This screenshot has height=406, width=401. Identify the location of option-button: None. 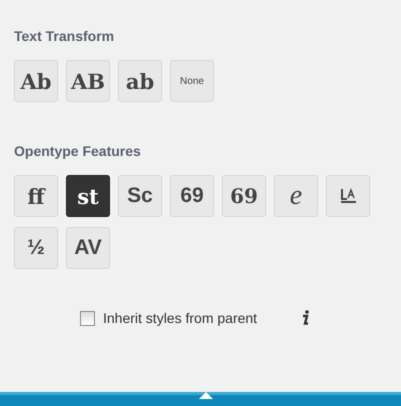
(192, 81).